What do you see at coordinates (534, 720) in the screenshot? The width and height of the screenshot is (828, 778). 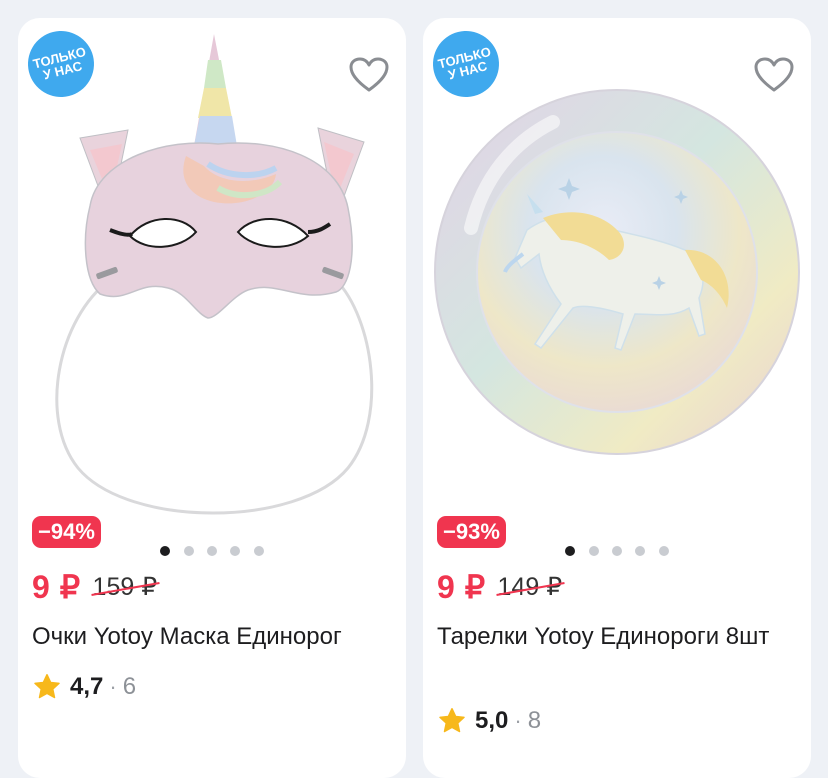 I see `review-count: 8` at bounding box center [534, 720].